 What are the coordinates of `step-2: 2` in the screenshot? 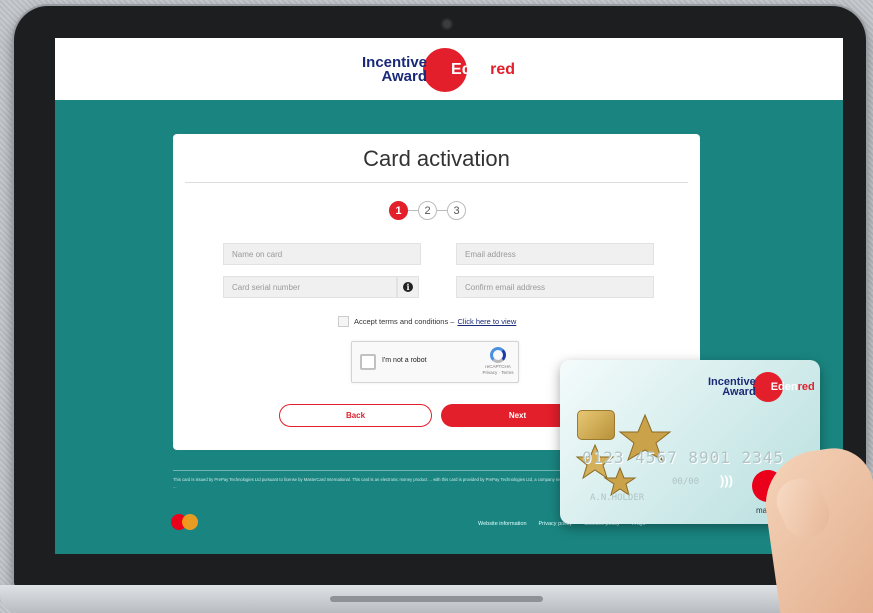 It's located at (427, 210).